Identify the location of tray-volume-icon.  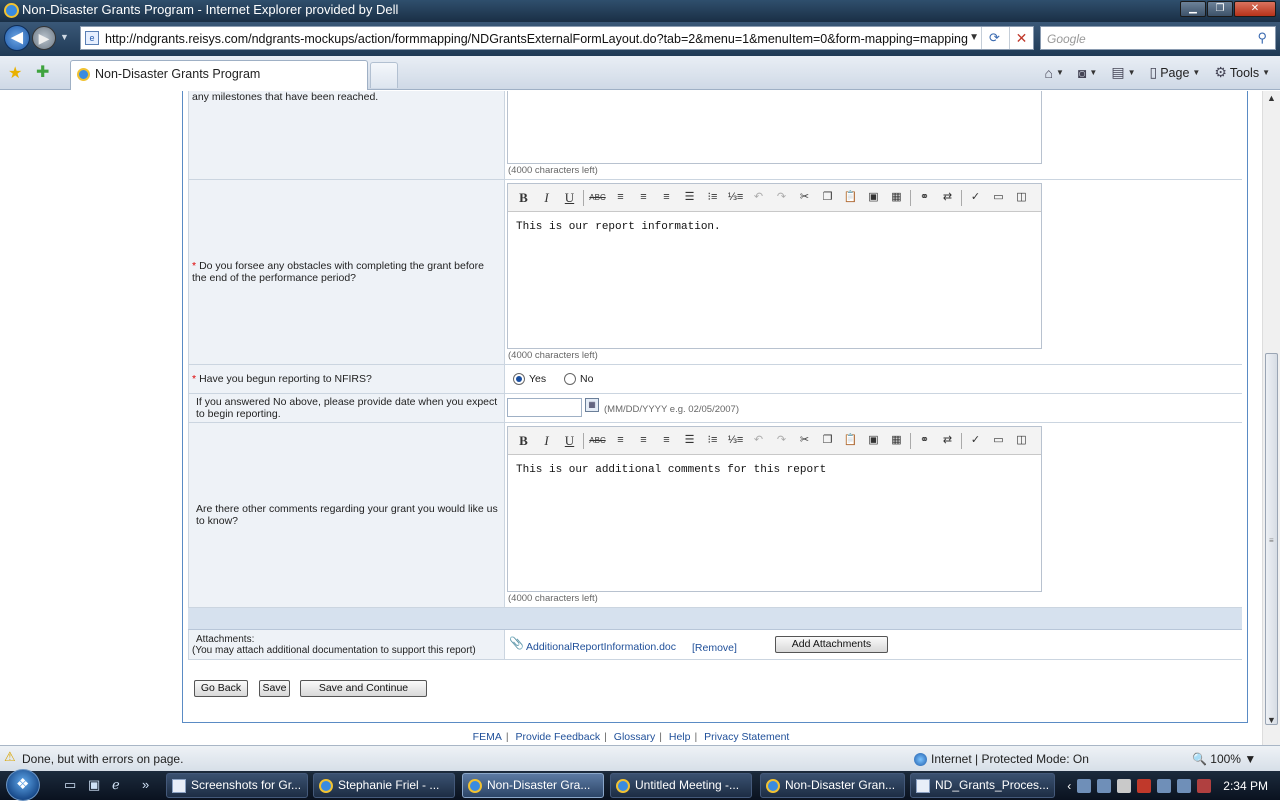
(1204, 785).